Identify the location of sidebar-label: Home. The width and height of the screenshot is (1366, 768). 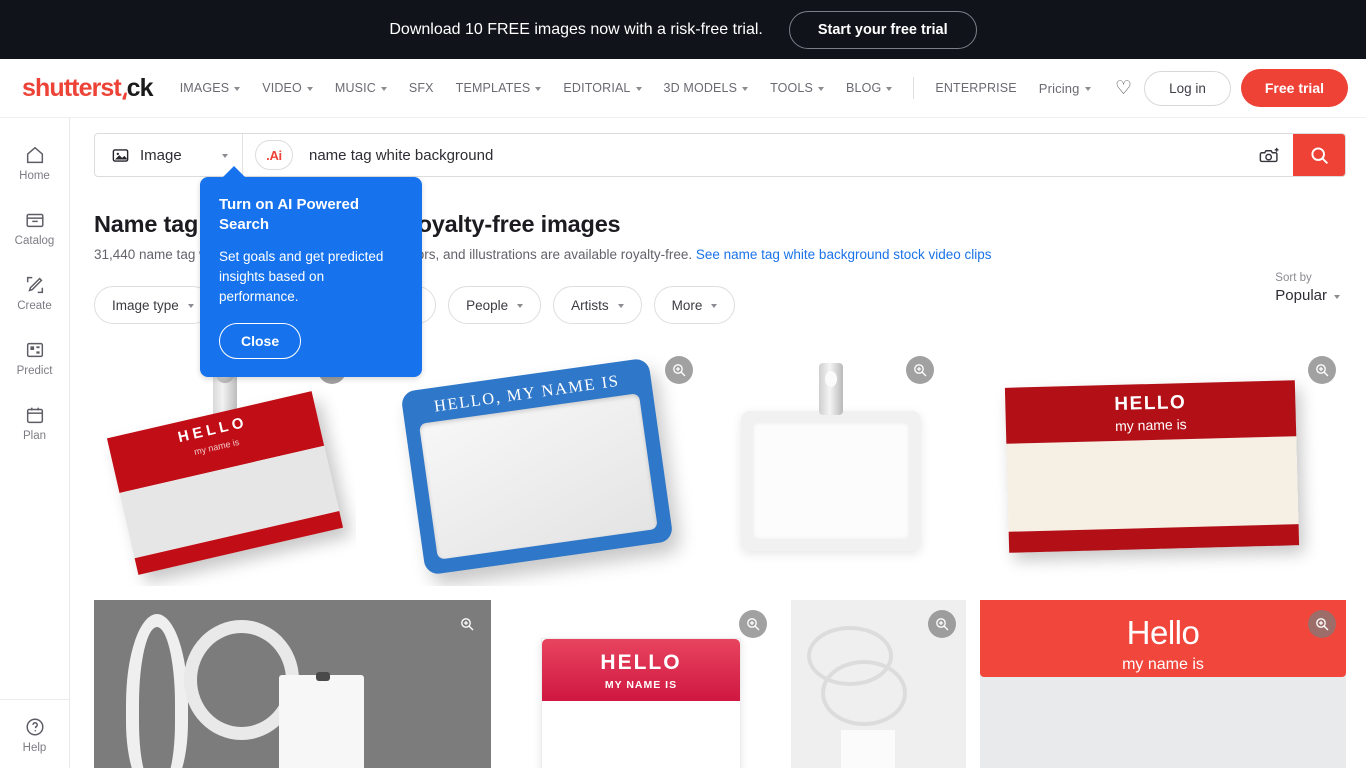
(34, 176).